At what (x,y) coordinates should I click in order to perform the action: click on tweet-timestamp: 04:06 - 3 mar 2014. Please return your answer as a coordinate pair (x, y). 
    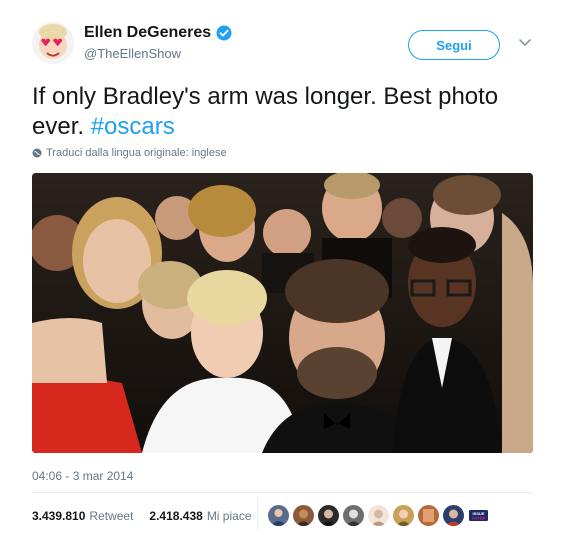
    Looking at the image, I should click on (82, 476).